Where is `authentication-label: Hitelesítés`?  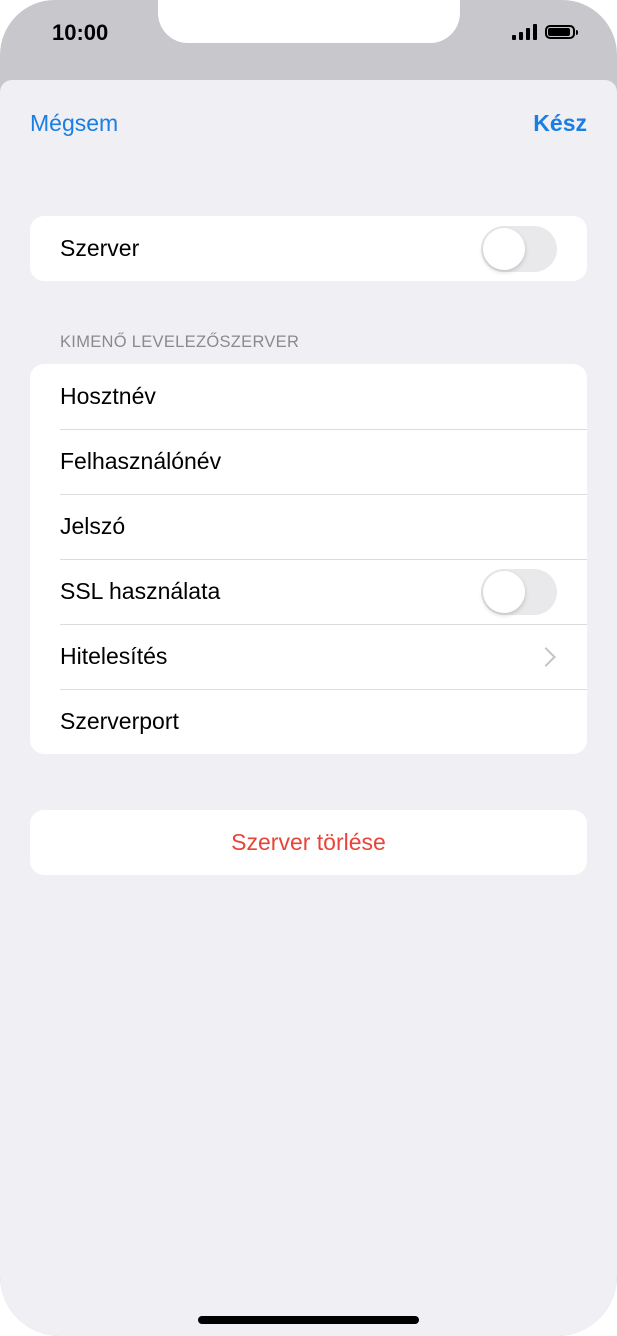 authentication-label: Hitelesítés is located at coordinates (114, 656).